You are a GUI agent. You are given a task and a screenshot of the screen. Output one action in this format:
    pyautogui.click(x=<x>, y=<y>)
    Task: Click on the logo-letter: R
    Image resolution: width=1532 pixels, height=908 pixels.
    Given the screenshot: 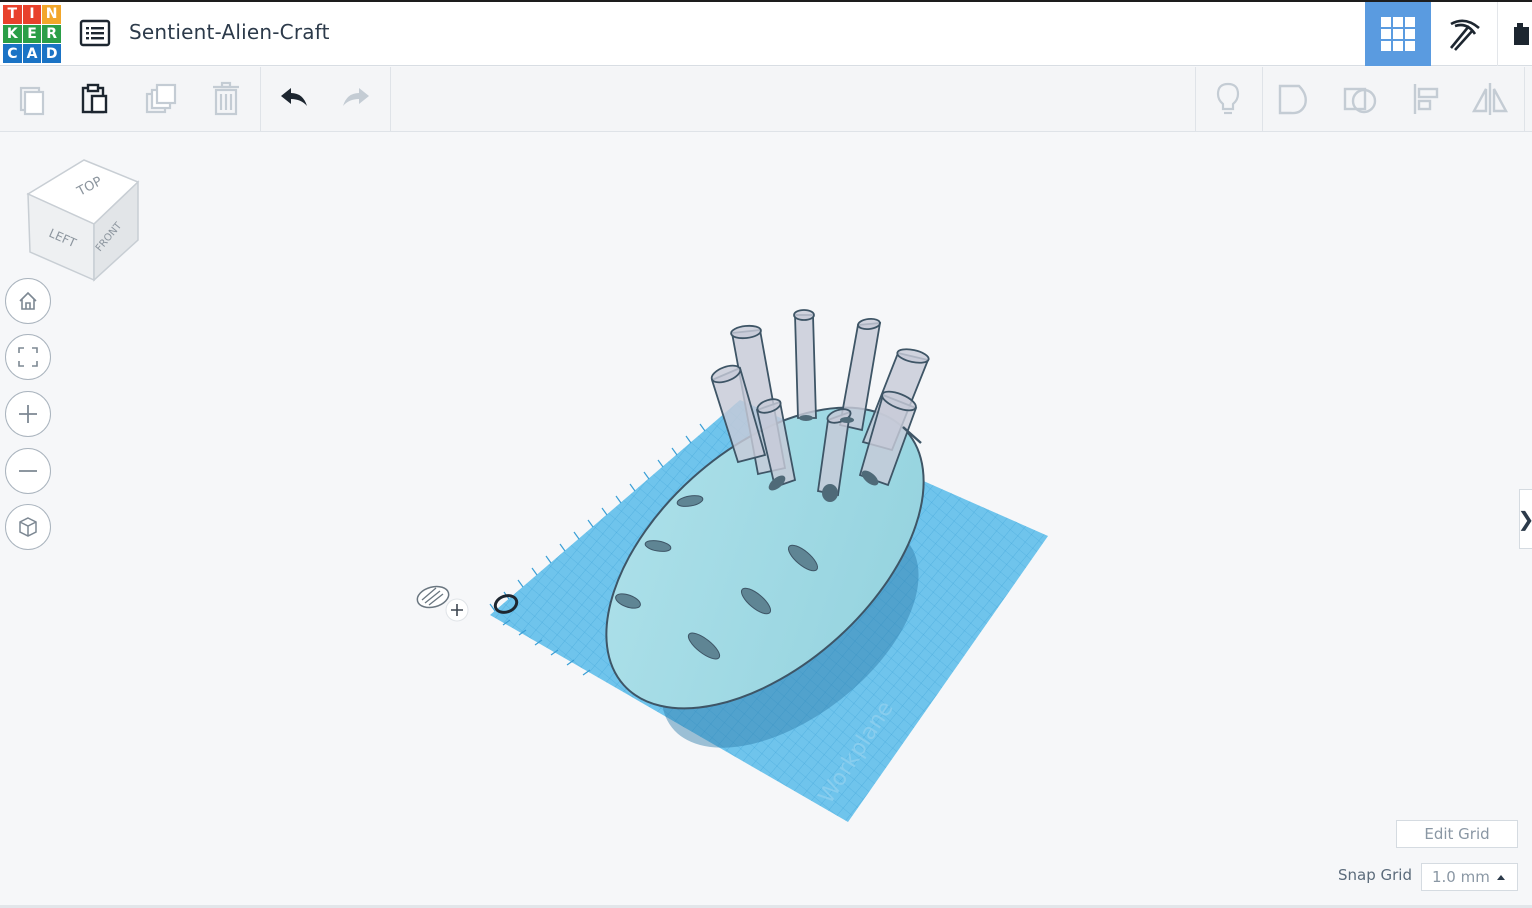 What is the action you would take?
    pyautogui.click(x=51, y=34)
    